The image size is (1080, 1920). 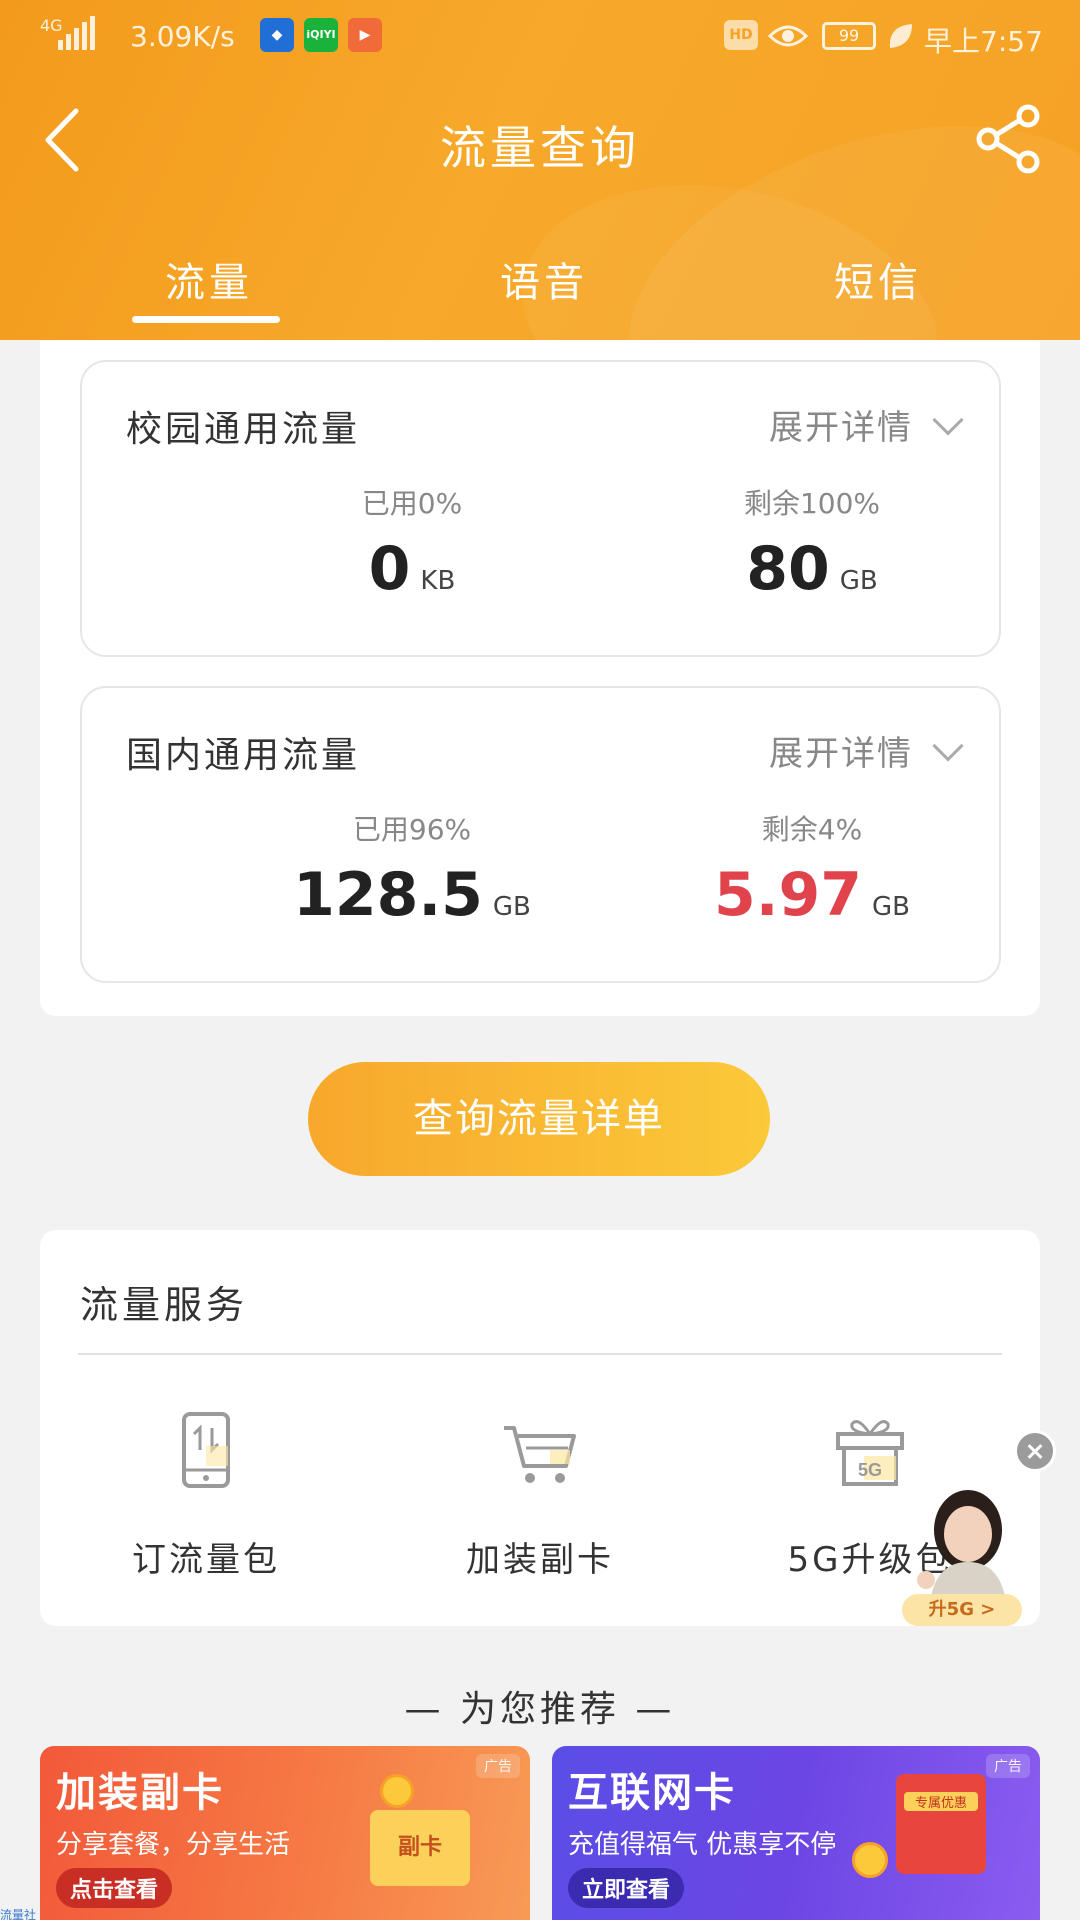 What do you see at coordinates (540, 508) in the screenshot?
I see `campus-data-card: 校园通用流量 展开详情 已用0% 剩余100% 0 KB 80 GB` at bounding box center [540, 508].